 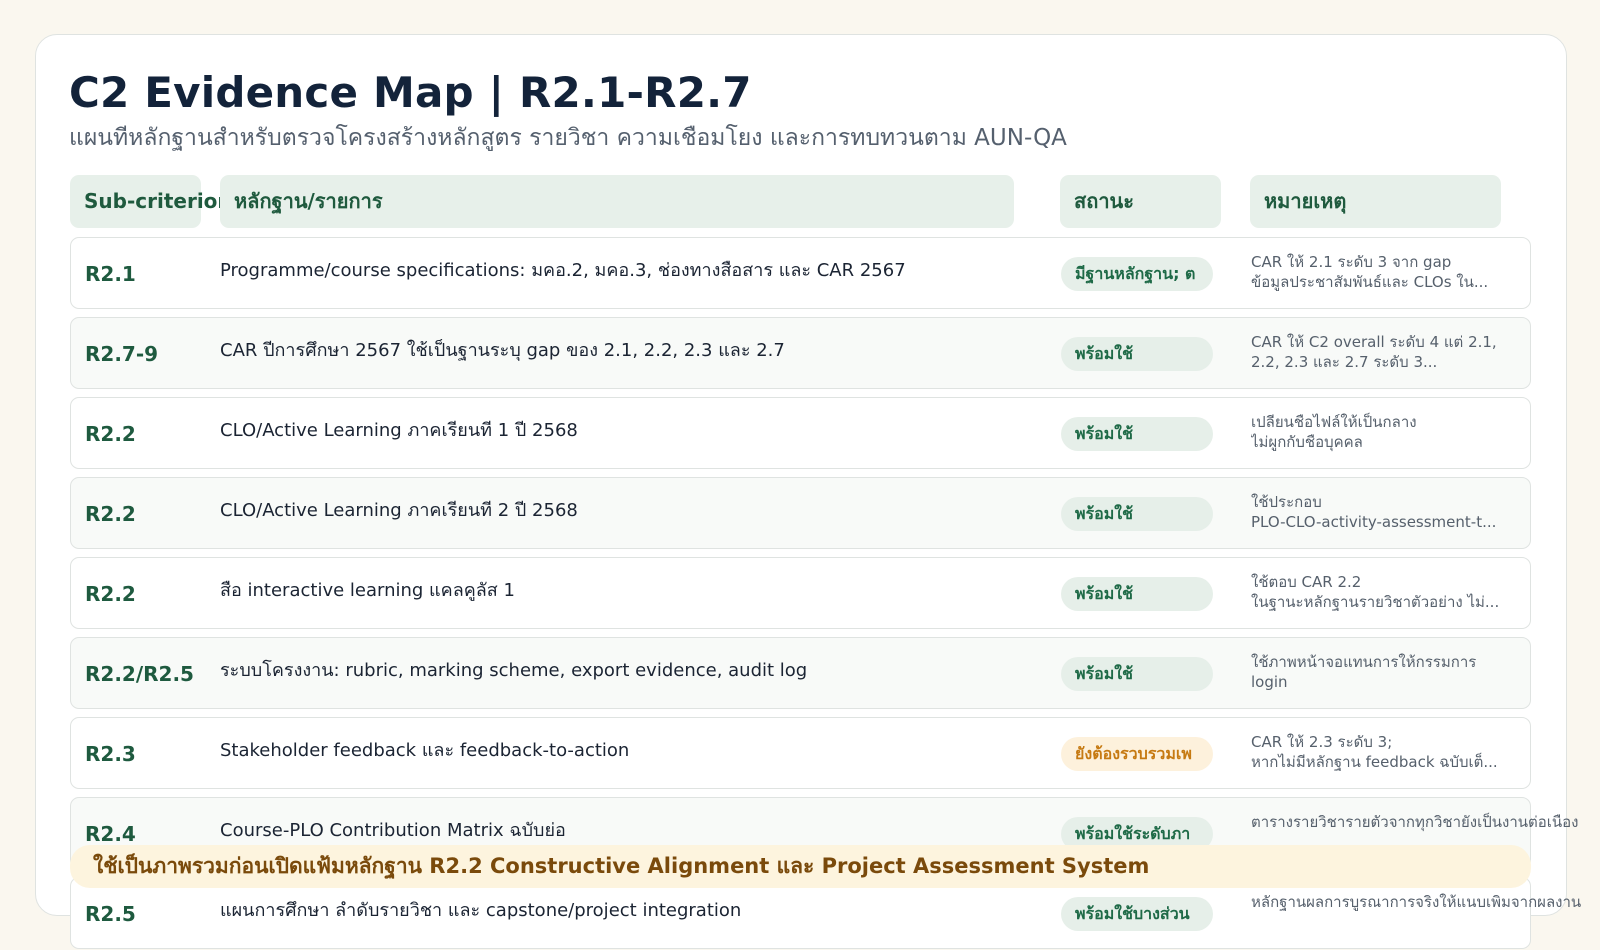 What do you see at coordinates (1137, 914) in the screenshot?
I see `status-badge: พร้อมใช้บางส่วน` at bounding box center [1137, 914].